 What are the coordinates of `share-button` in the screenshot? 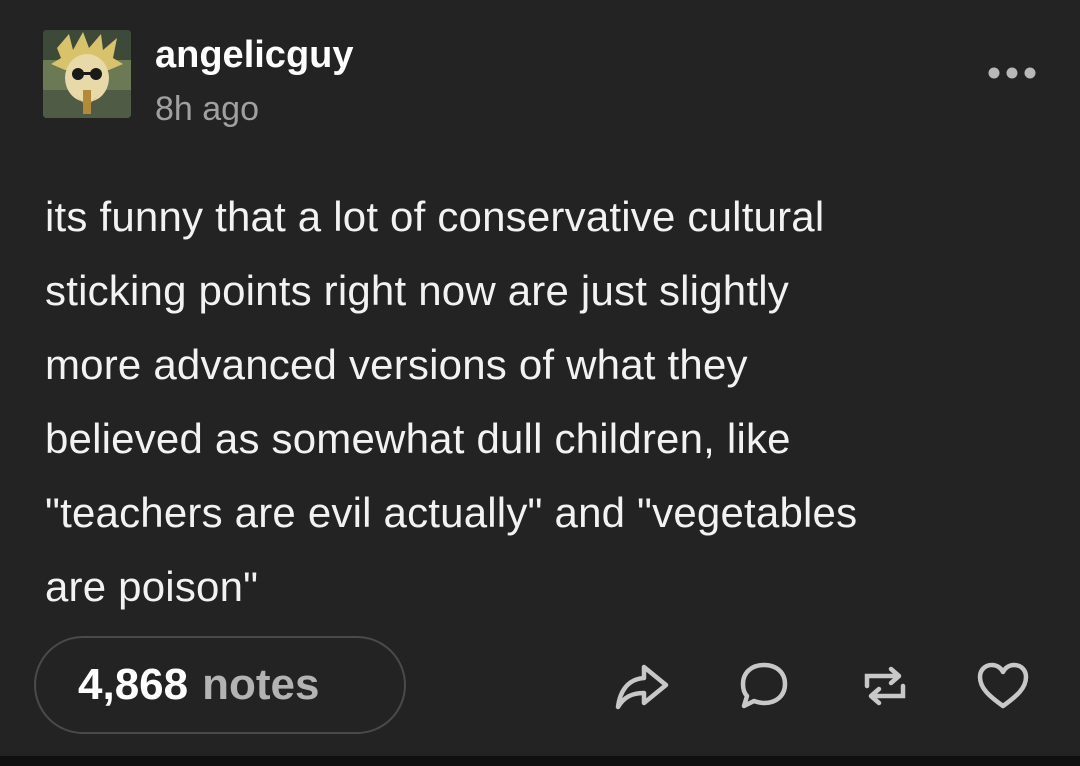 It's located at (642, 686).